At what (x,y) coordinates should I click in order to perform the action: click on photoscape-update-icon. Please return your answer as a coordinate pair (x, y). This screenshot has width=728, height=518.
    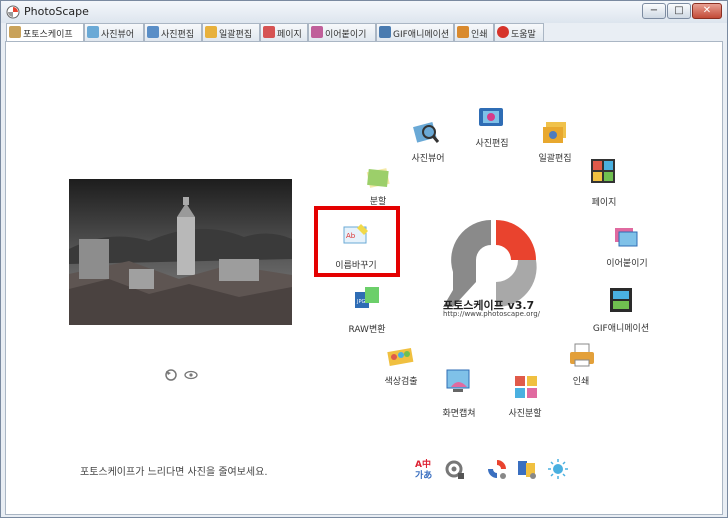
    Looking at the image, I should click on (497, 469).